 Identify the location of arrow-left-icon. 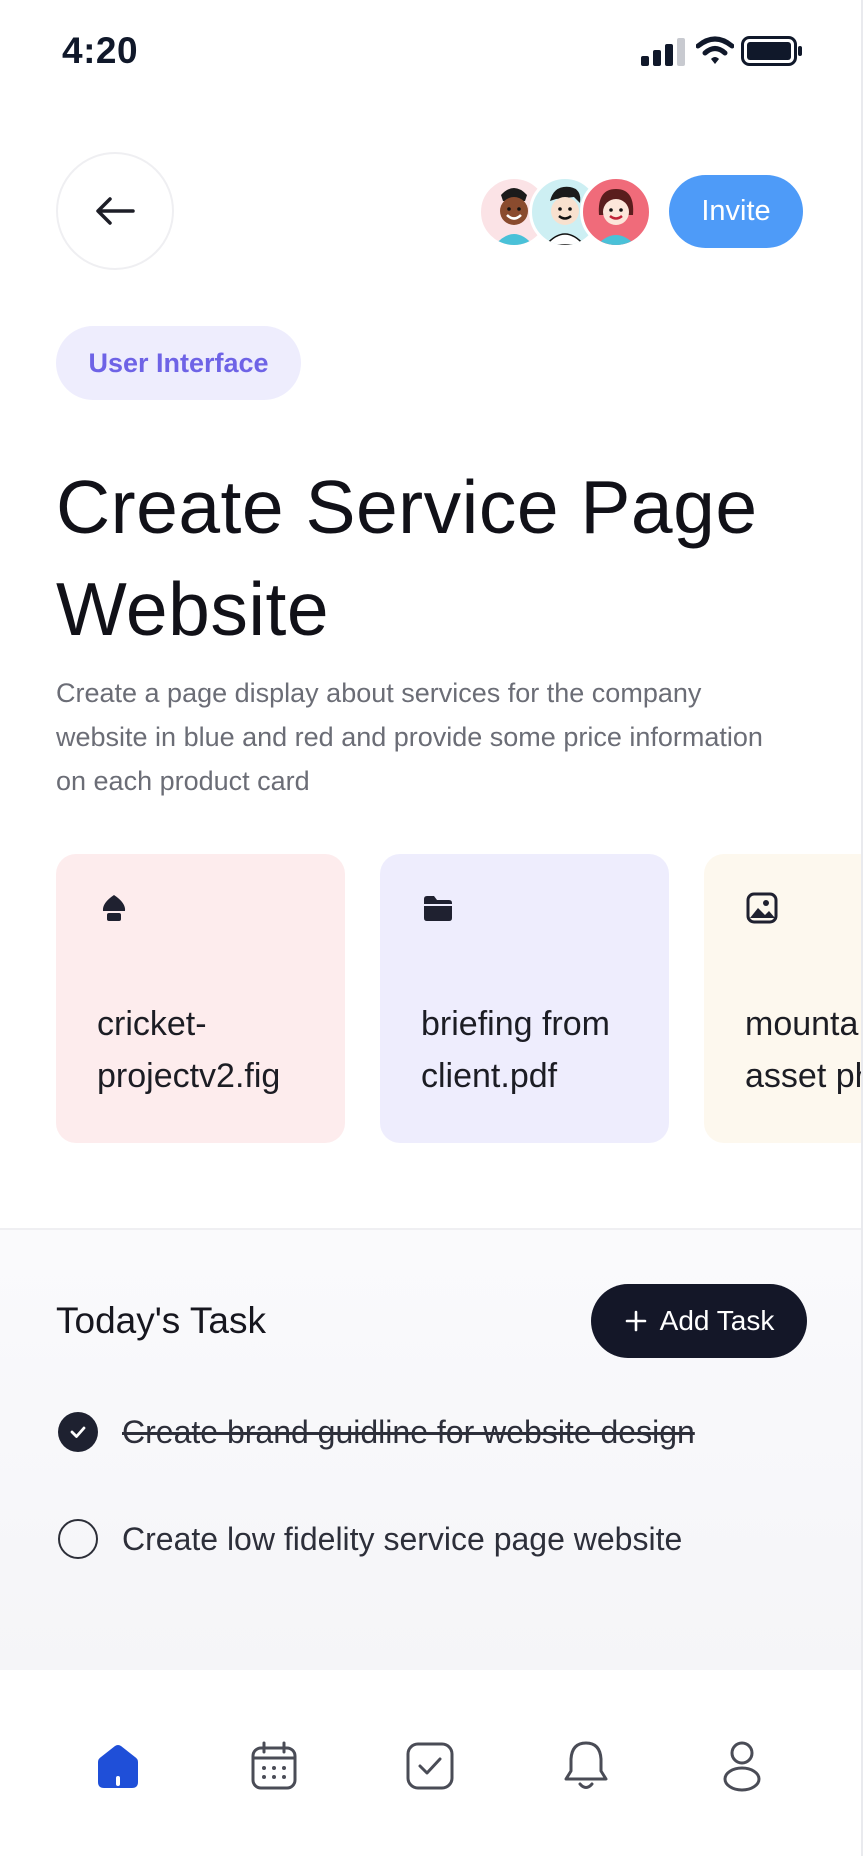
(115, 211).